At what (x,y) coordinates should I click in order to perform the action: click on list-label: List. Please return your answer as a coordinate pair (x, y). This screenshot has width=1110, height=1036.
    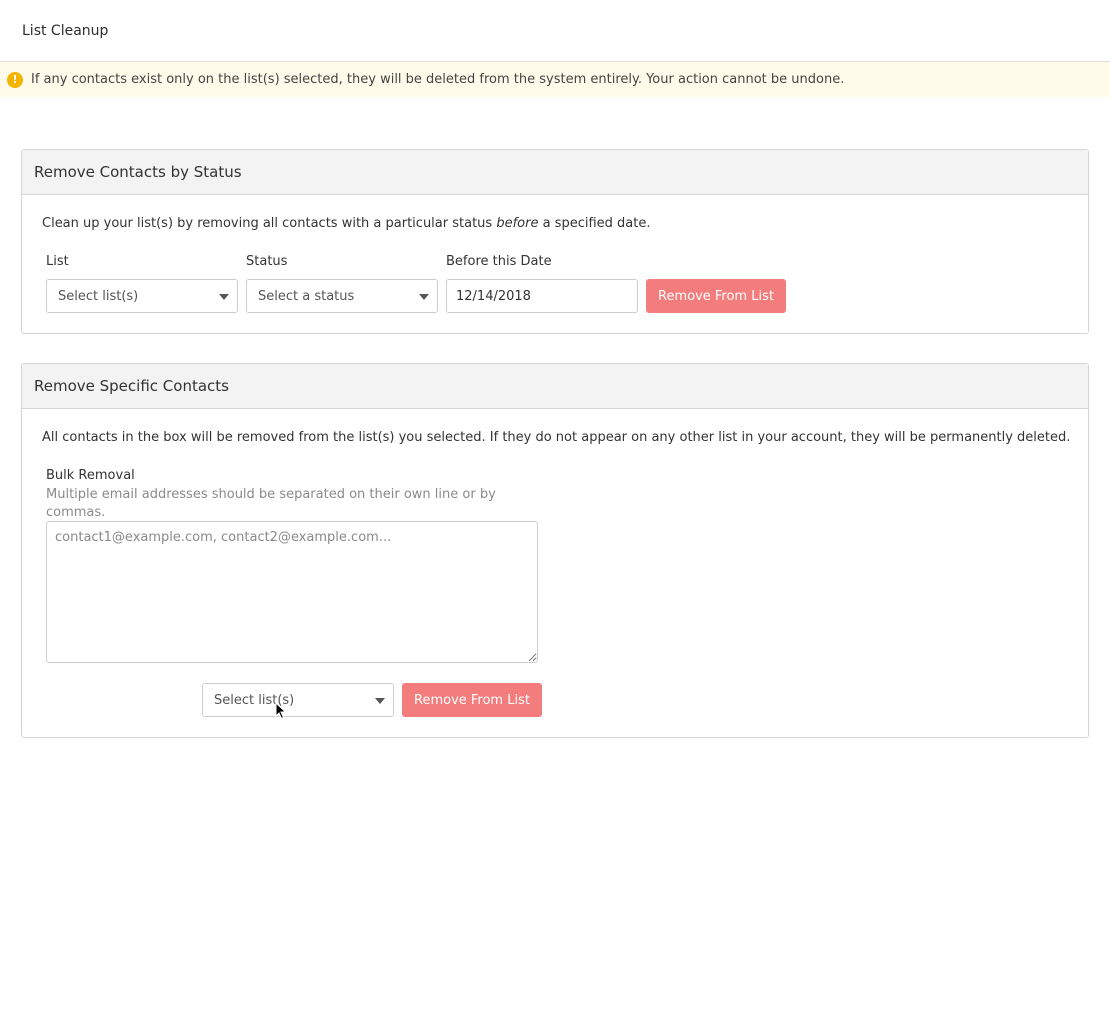
    Looking at the image, I should click on (57, 261).